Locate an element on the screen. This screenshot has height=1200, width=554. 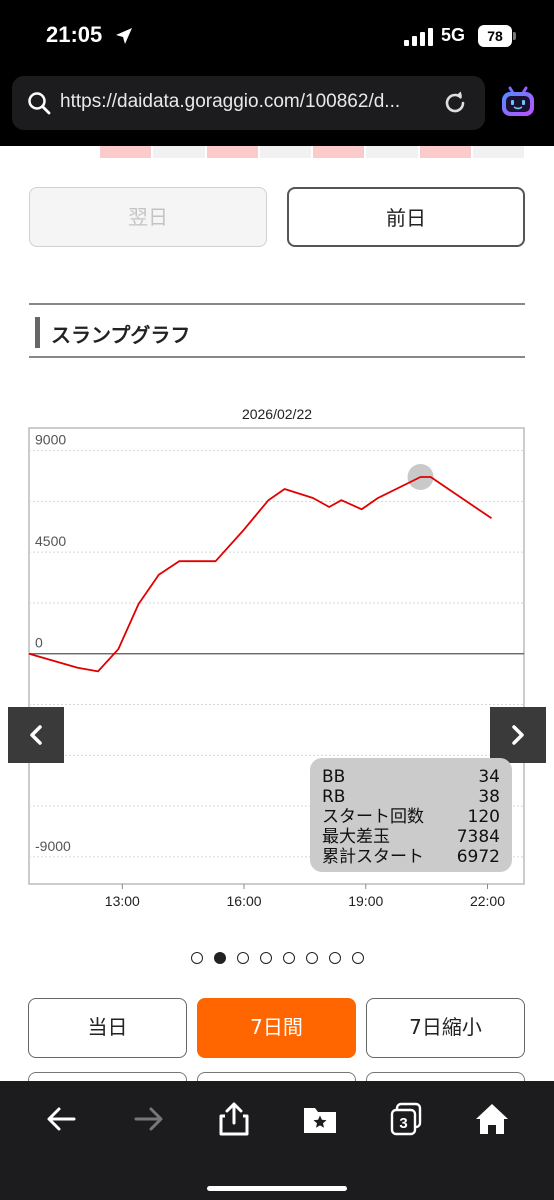
stat-row-bb: BB 34 is located at coordinates (411, 777).